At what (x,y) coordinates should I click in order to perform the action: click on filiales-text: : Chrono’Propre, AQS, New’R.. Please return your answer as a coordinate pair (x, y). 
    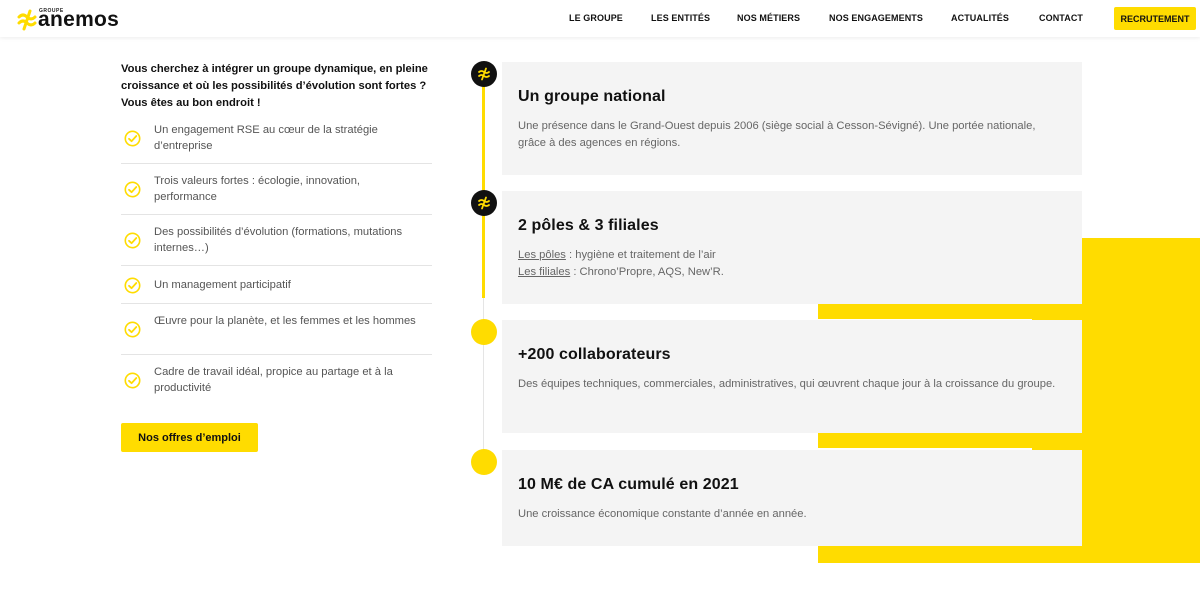
    Looking at the image, I should click on (647, 272).